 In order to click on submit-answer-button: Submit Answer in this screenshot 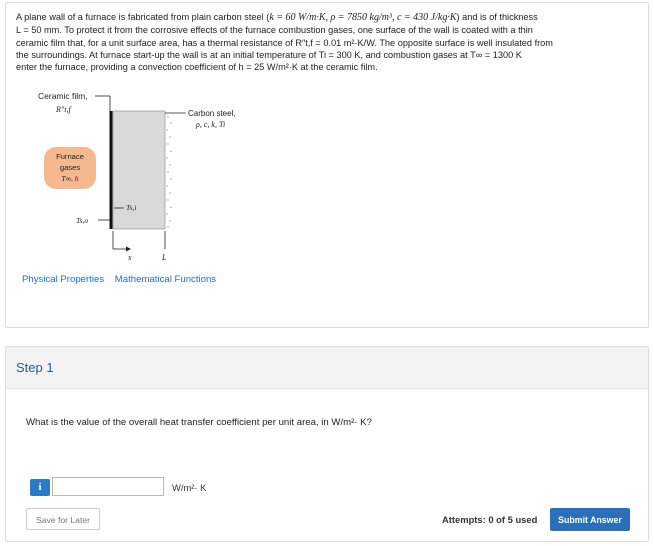, I will do `click(590, 519)`.